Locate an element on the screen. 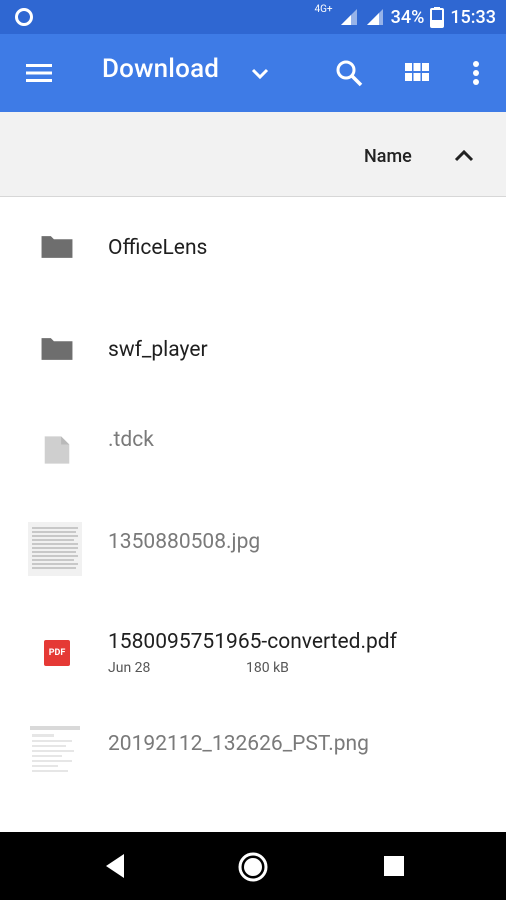  network-type: 4G+ is located at coordinates (323, 9).